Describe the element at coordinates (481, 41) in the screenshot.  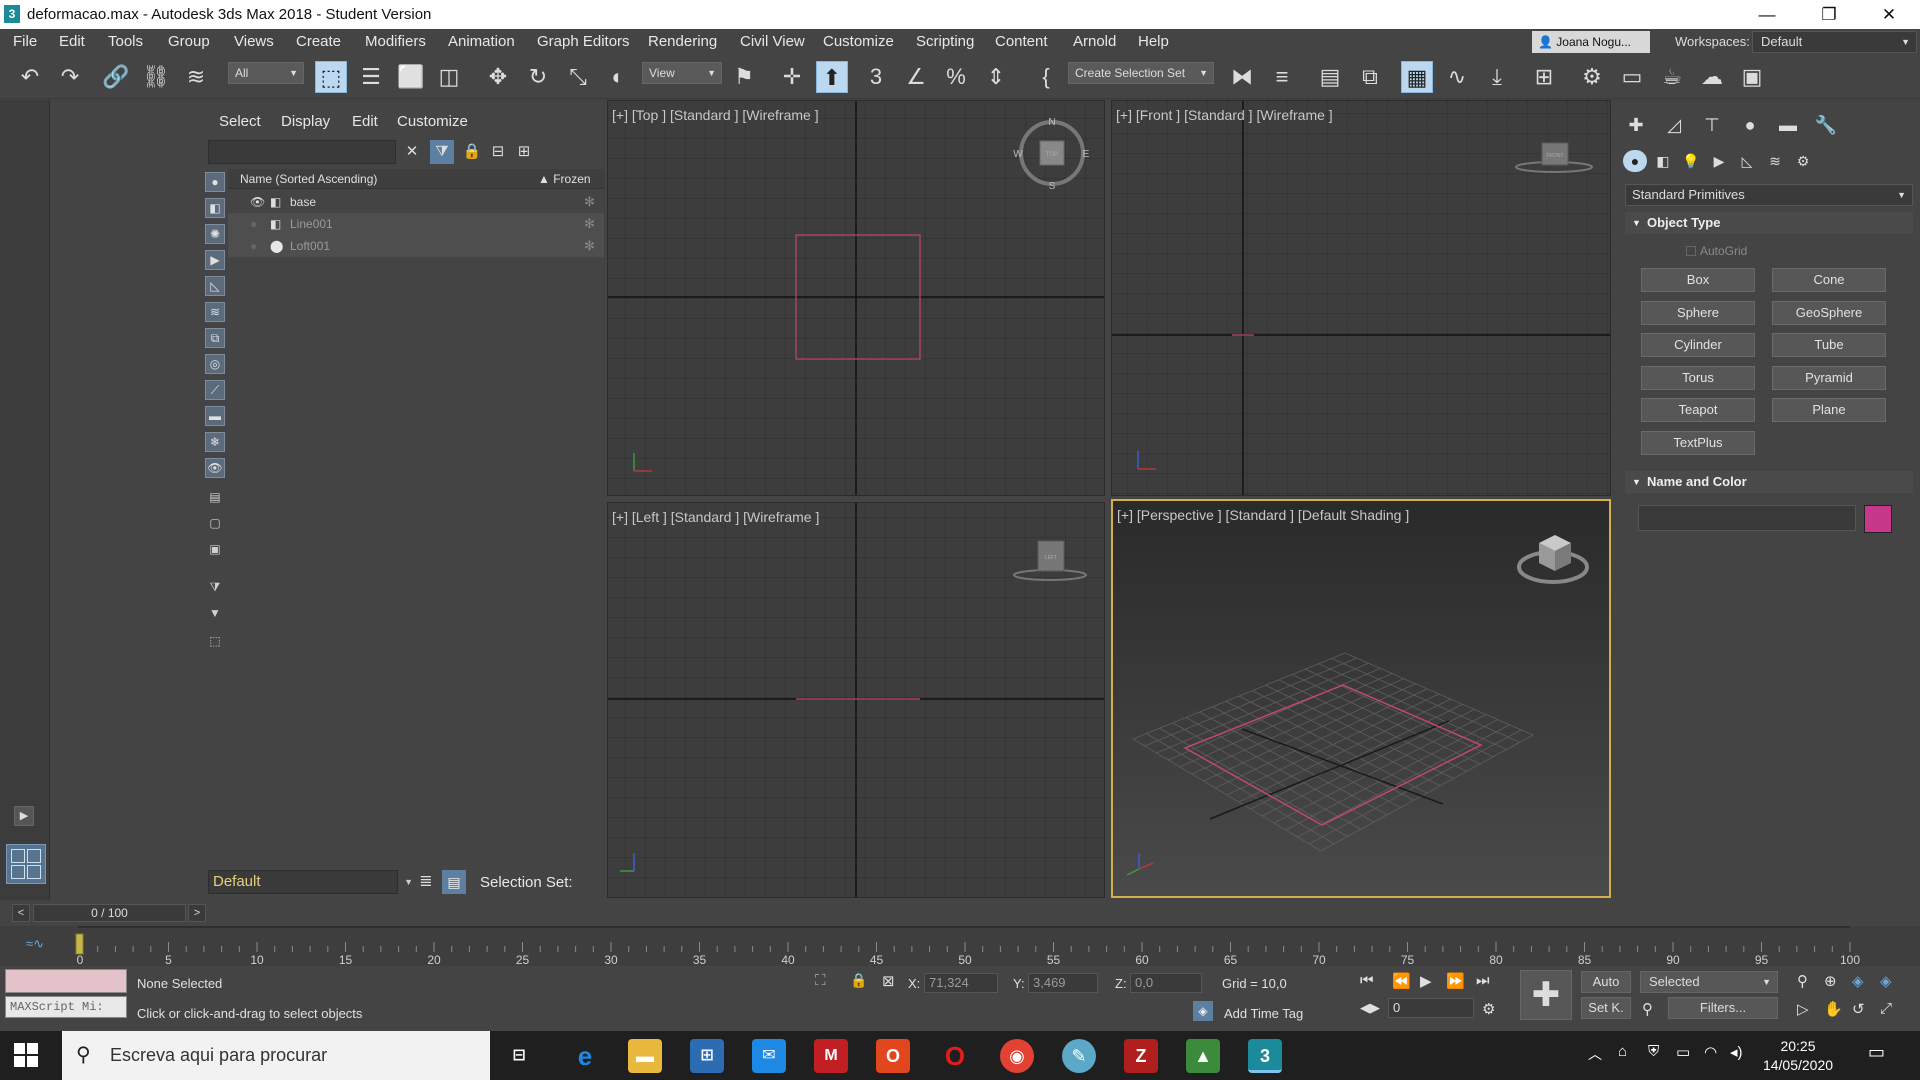
I see `menu-animation: Animation` at that location.